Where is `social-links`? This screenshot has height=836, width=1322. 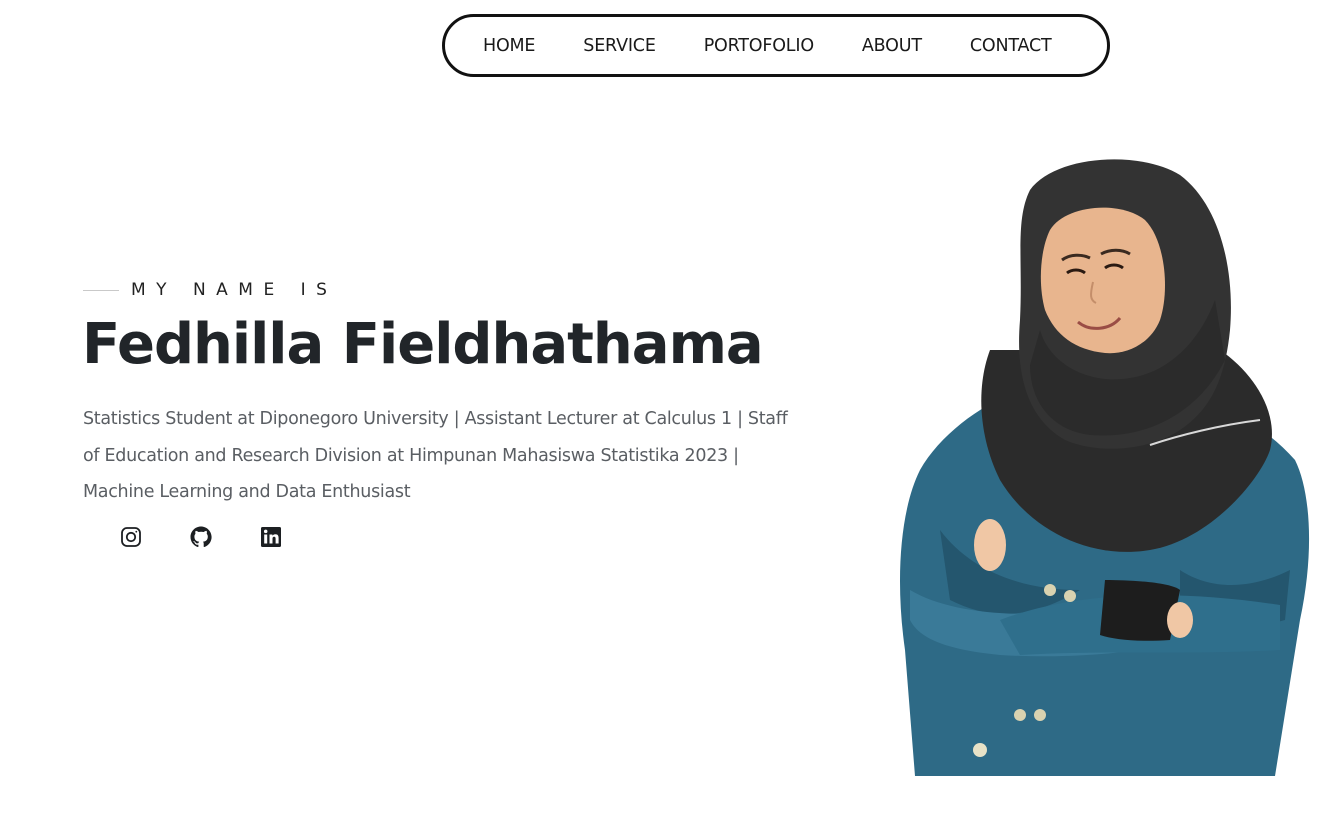
social-links is located at coordinates (201, 537).